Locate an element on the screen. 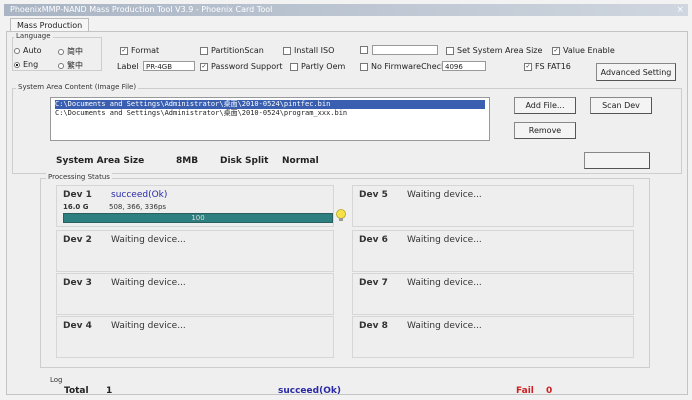 This screenshot has height=400, width=692. language-auto-radio: Auto is located at coordinates (28, 50).